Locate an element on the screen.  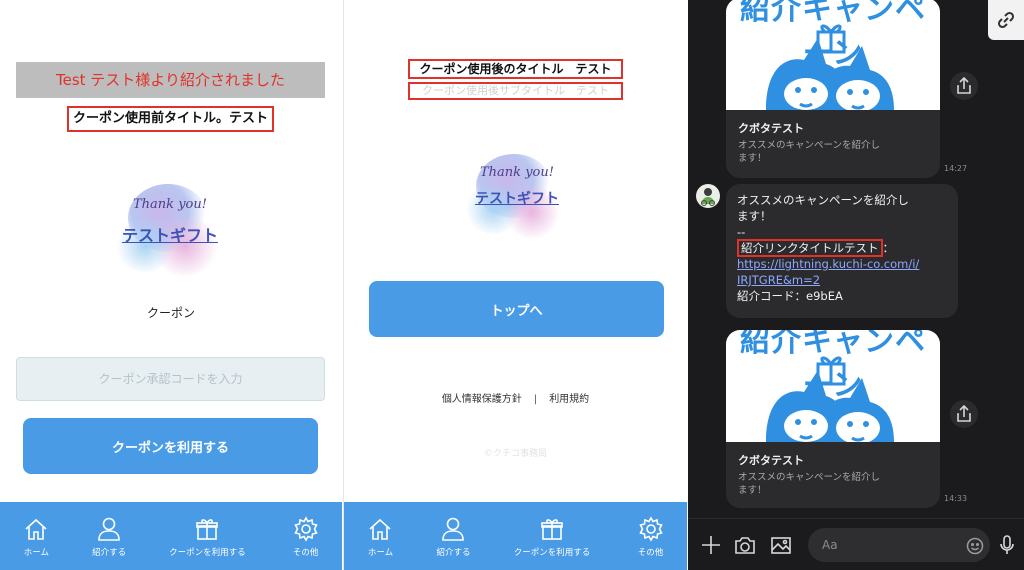
coupon-label: クーポン is located at coordinates (170, 313).